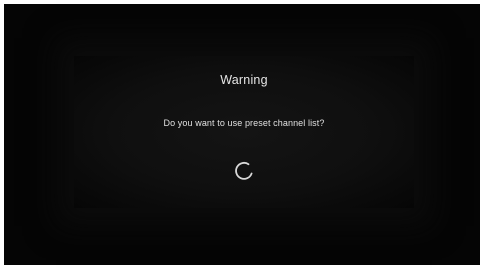 The width and height of the screenshot is (483, 268). What do you see at coordinates (244, 123) in the screenshot?
I see `dialog-message: Do you want to use preset channel list?` at bounding box center [244, 123].